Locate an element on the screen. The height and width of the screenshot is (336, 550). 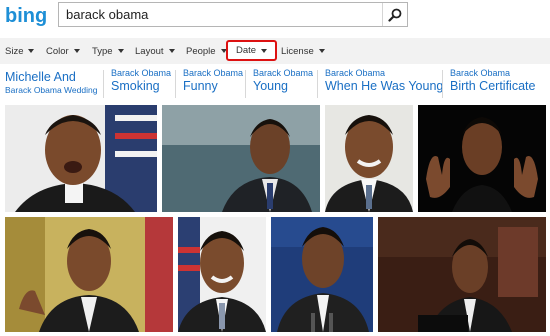
related-sub: Barack Obama Wedding is located at coordinates (51, 90).